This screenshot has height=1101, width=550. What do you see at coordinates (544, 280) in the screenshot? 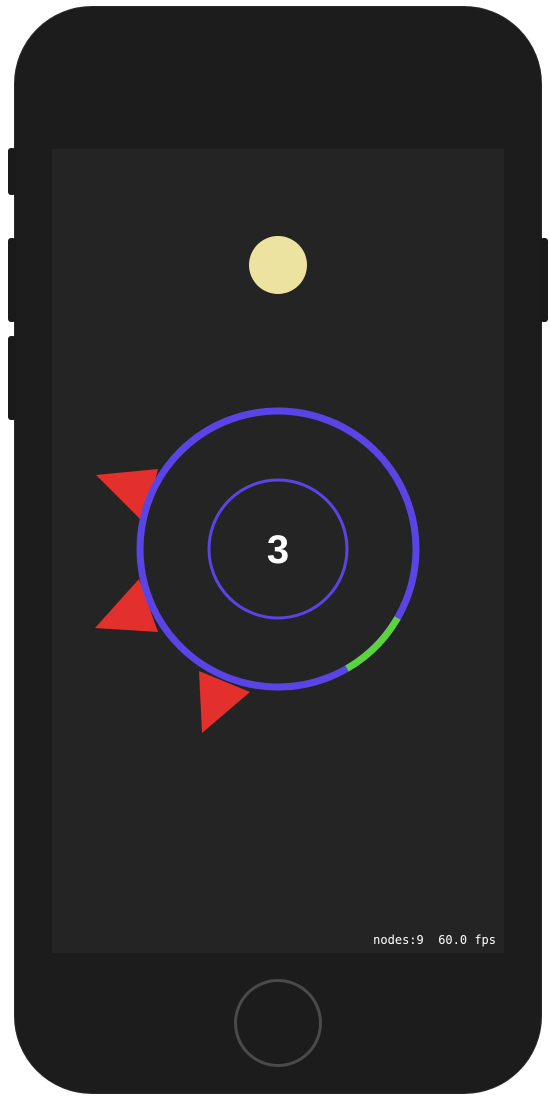
I see `power-button` at bounding box center [544, 280].